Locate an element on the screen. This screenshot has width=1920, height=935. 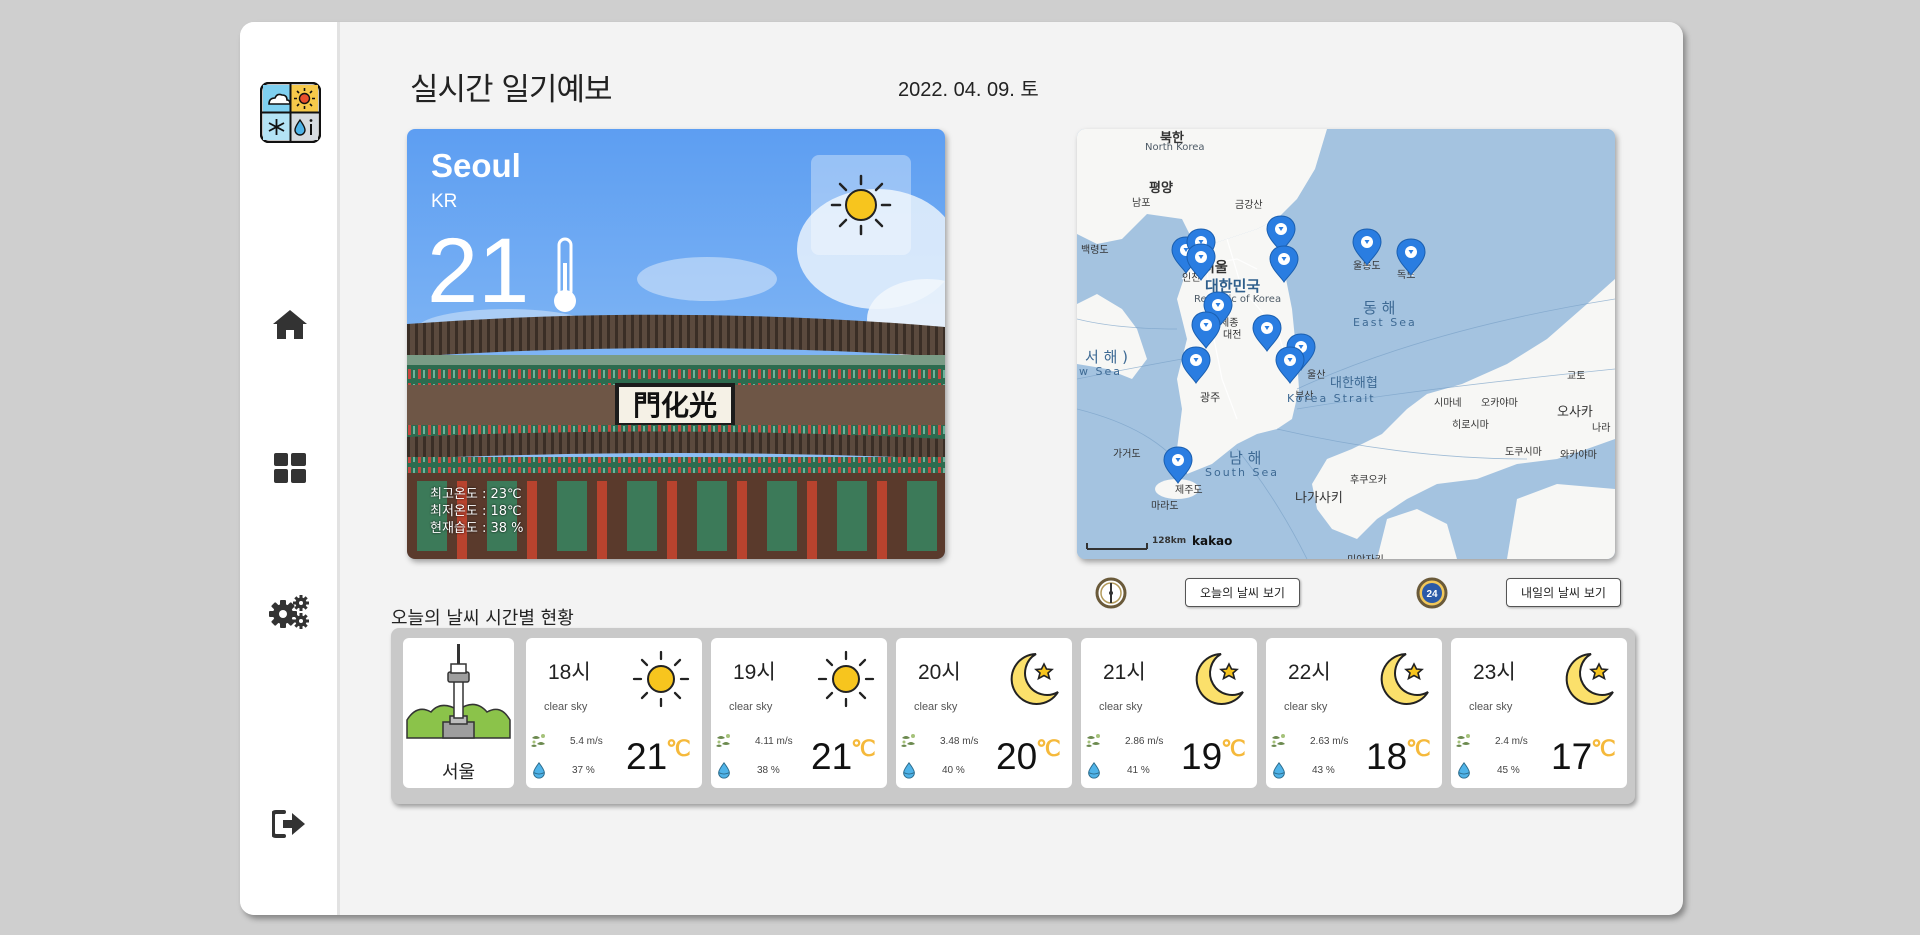
city-name: Seoul is located at coordinates (476, 165).